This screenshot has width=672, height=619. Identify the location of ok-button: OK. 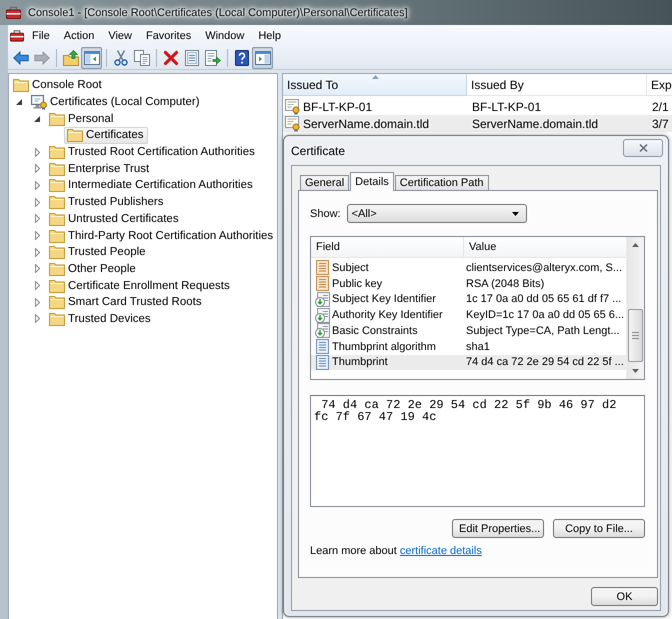
(624, 596).